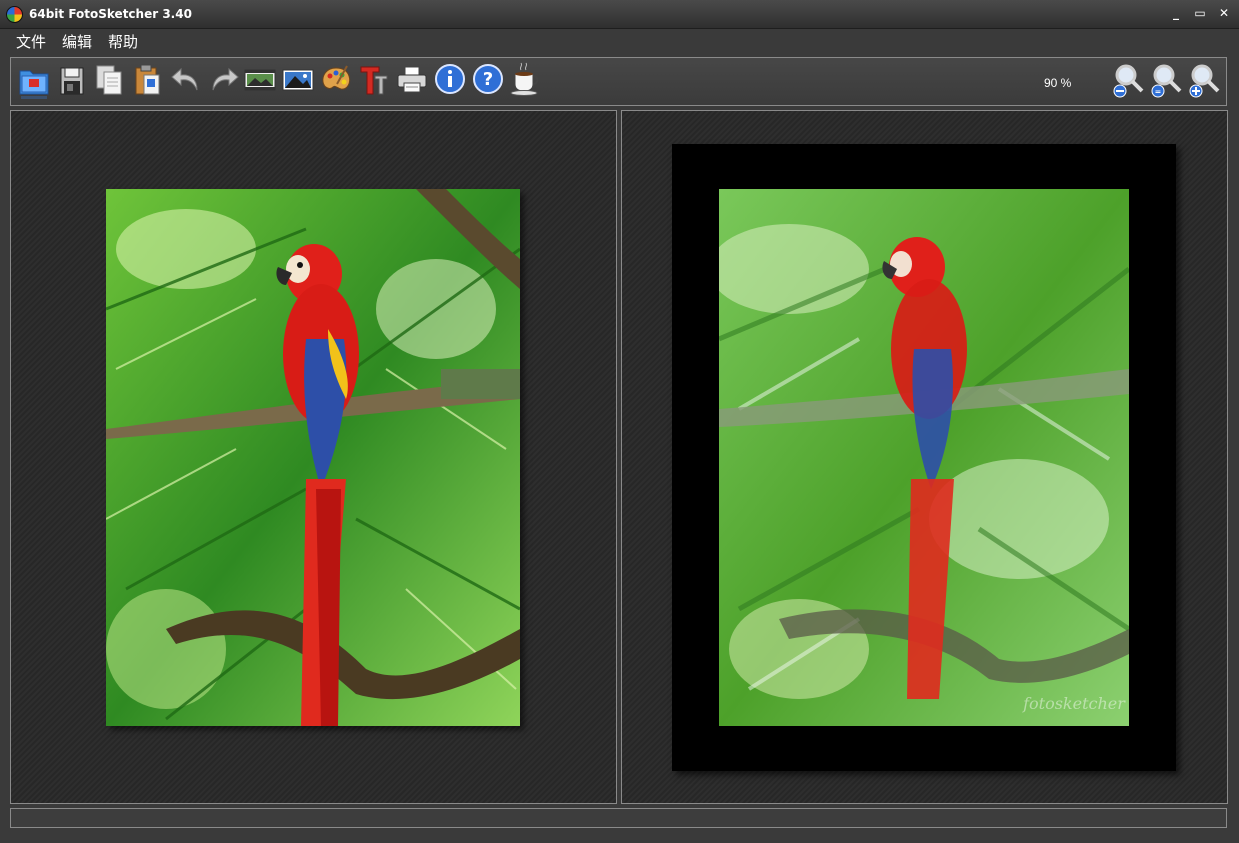 This screenshot has width=1239, height=843. What do you see at coordinates (450, 79) in the screenshot?
I see `info-icon` at bounding box center [450, 79].